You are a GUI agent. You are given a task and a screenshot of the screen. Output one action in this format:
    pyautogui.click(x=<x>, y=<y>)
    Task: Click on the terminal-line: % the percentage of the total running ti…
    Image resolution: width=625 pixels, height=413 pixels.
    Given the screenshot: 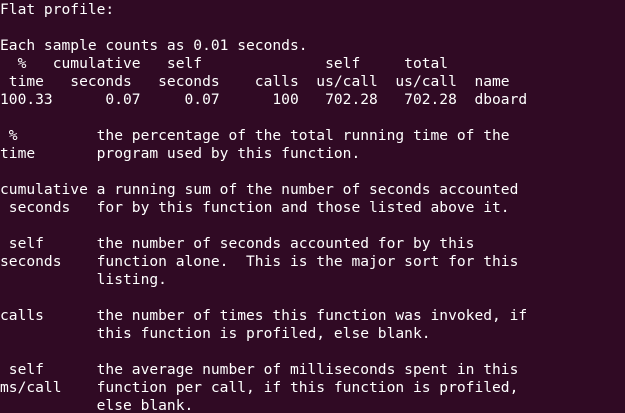 What is the action you would take?
    pyautogui.click(x=255, y=135)
    